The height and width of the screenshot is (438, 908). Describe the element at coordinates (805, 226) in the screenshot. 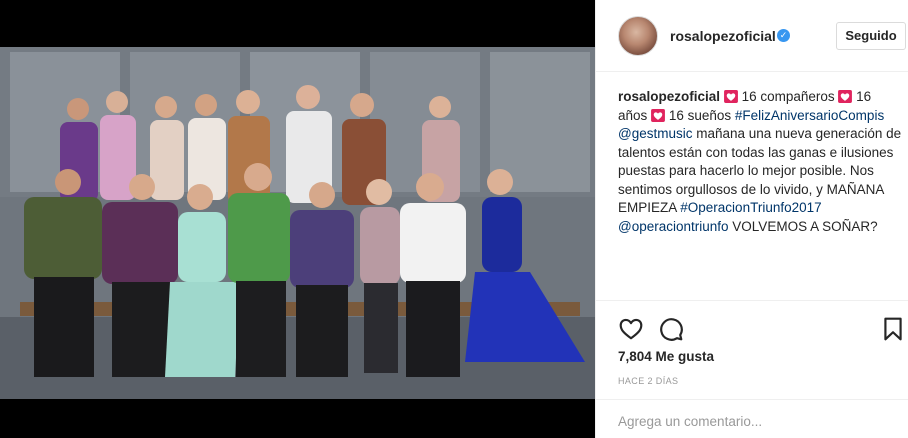

I see `caption-closing-text: VOLVEMOS A SOÑAR?` at that location.